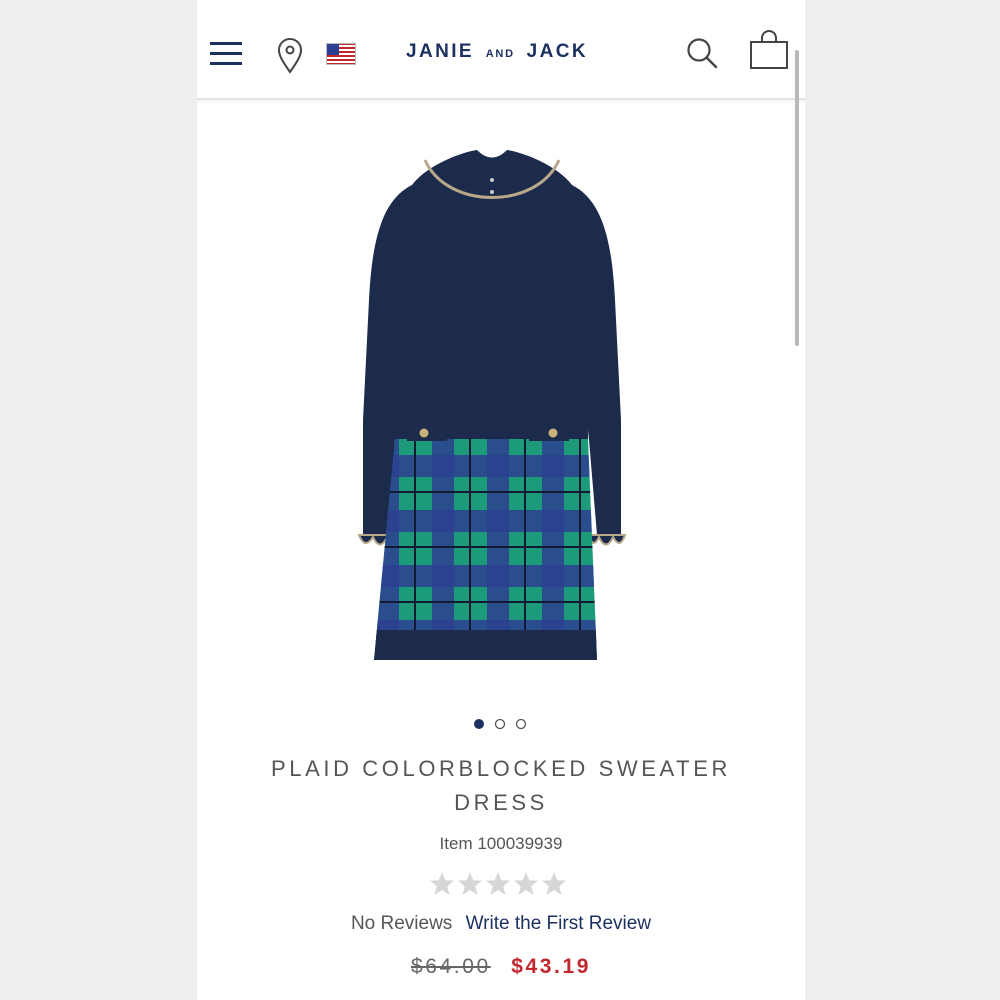 The image size is (1000, 1000). What do you see at coordinates (501, 843) in the screenshot?
I see `item-number: Item 100039939` at bounding box center [501, 843].